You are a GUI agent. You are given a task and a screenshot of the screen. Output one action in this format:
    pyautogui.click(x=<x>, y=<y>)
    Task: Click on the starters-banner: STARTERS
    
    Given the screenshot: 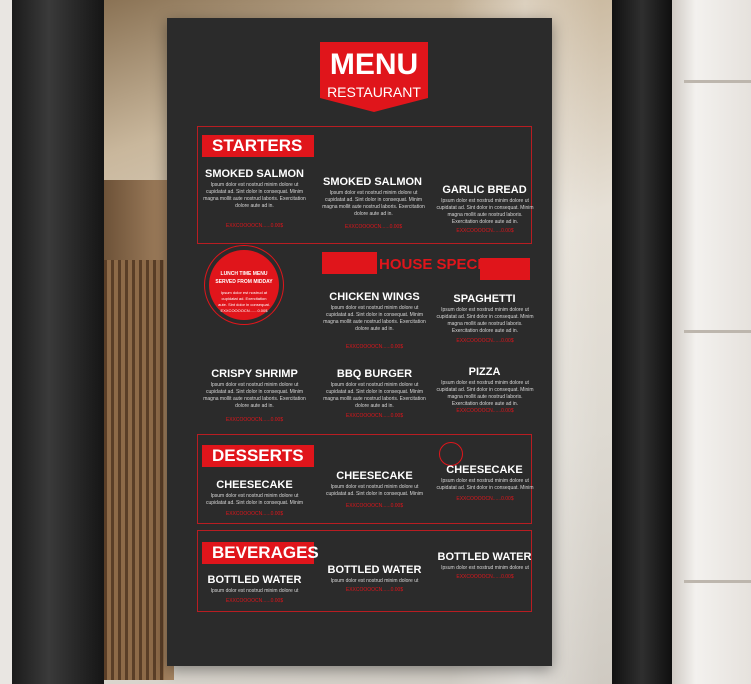 What is the action you would take?
    pyautogui.click(x=258, y=146)
    